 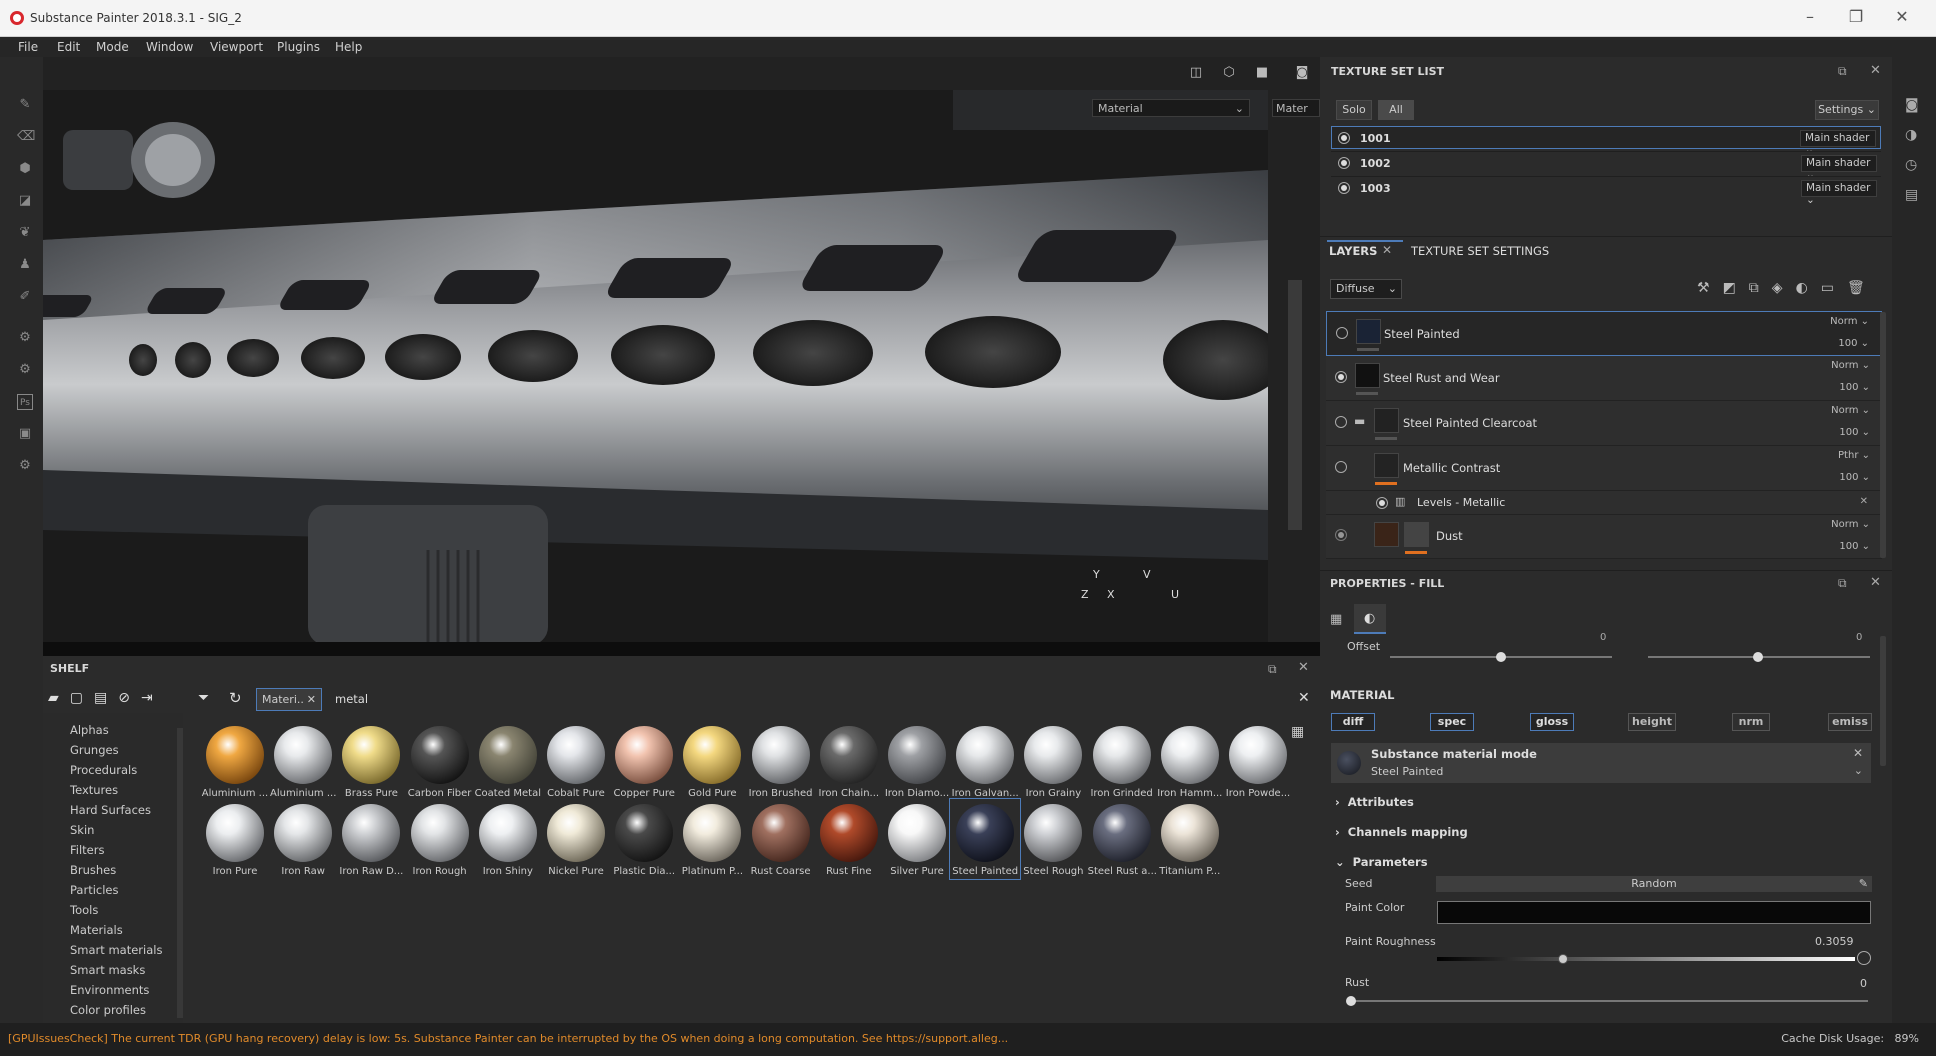 What do you see at coordinates (1842, 583) in the screenshot?
I see `float-panel-icon: ⧉` at bounding box center [1842, 583].